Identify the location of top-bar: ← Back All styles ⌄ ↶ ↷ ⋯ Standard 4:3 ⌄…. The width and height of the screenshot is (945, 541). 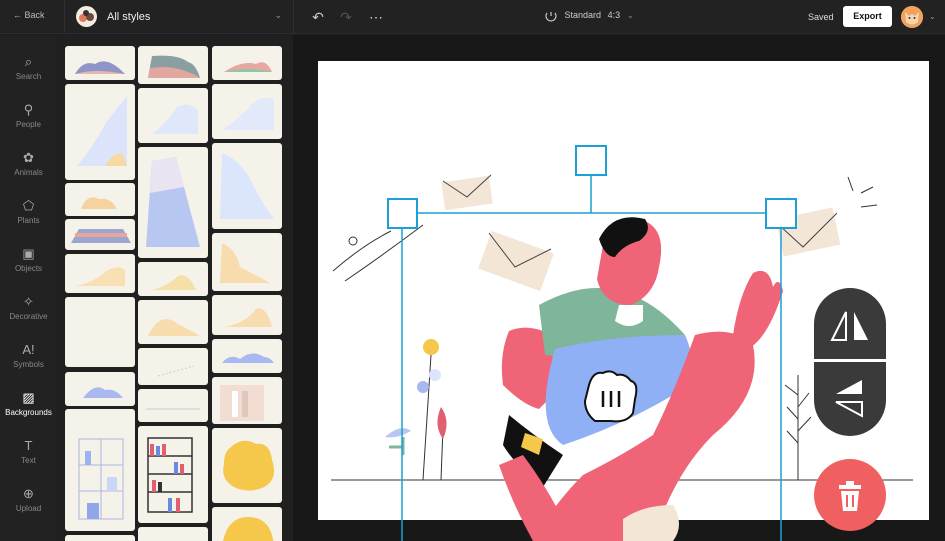
(472, 17).